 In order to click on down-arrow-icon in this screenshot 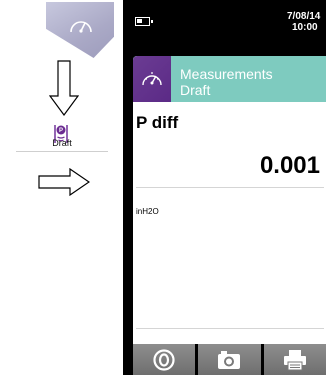, I will do `click(64, 88)`.